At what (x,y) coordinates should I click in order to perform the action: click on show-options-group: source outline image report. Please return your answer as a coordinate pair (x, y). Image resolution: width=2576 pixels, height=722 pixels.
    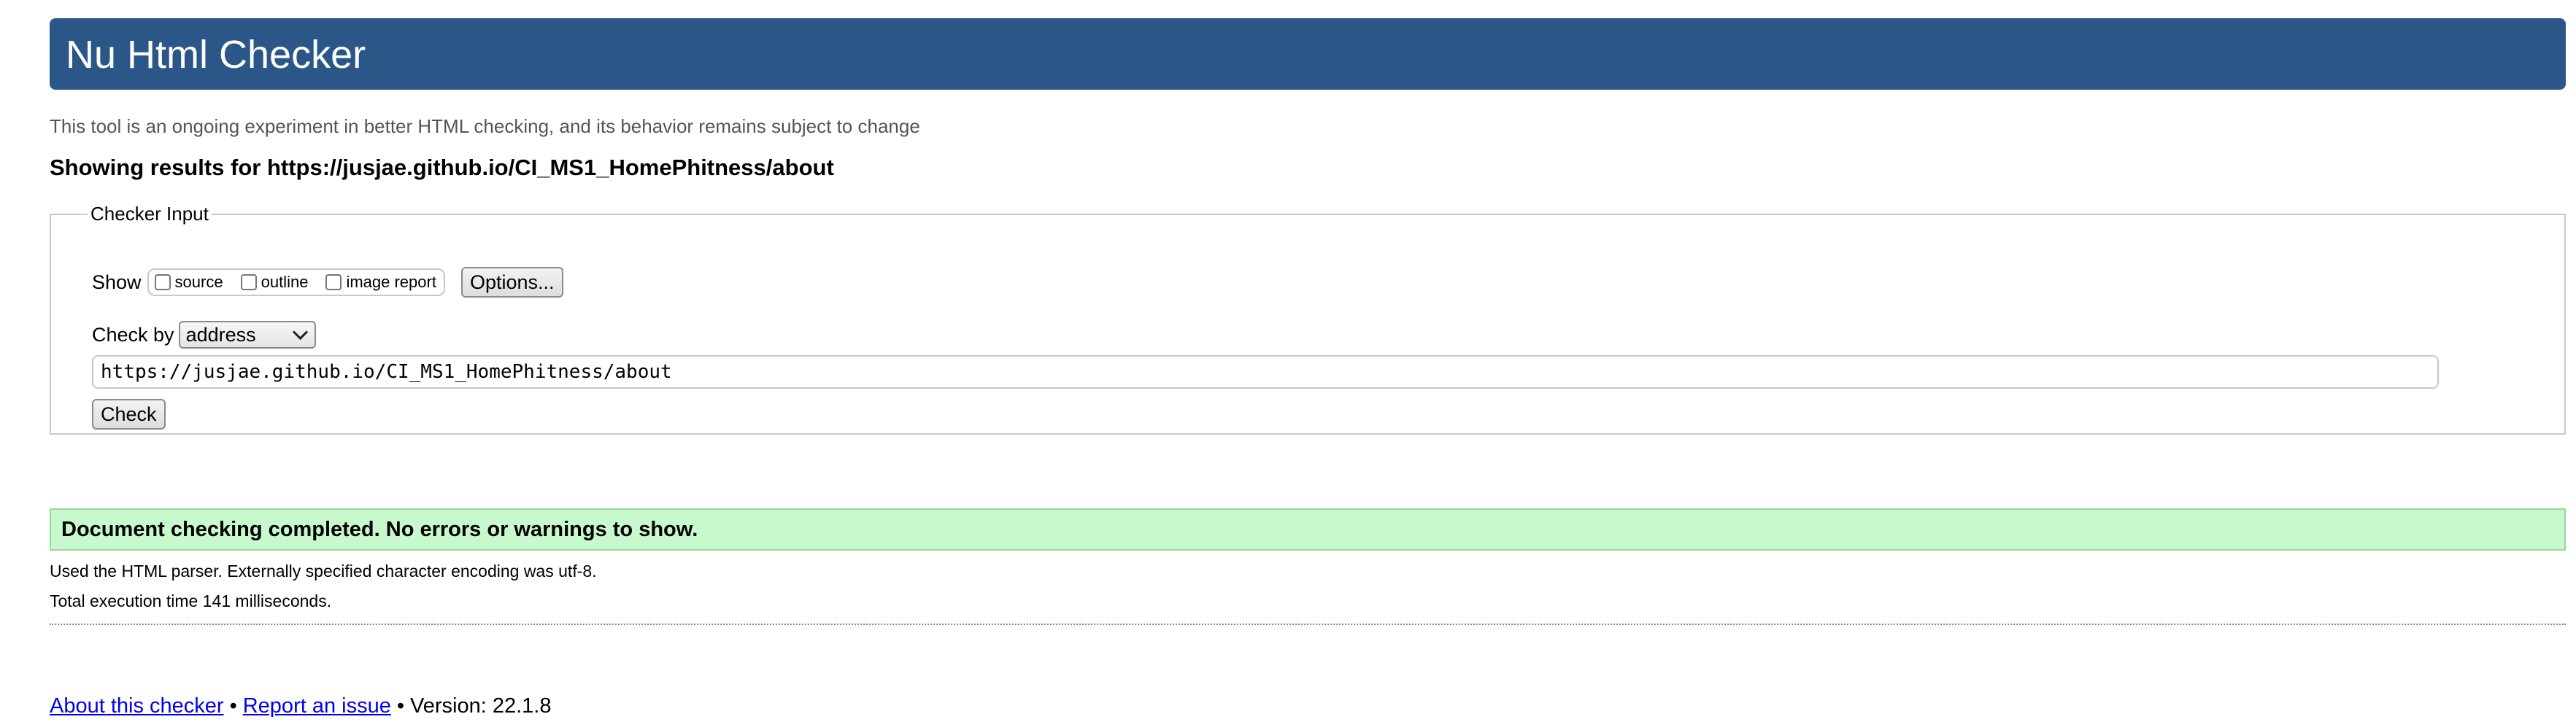
    Looking at the image, I should click on (296, 282).